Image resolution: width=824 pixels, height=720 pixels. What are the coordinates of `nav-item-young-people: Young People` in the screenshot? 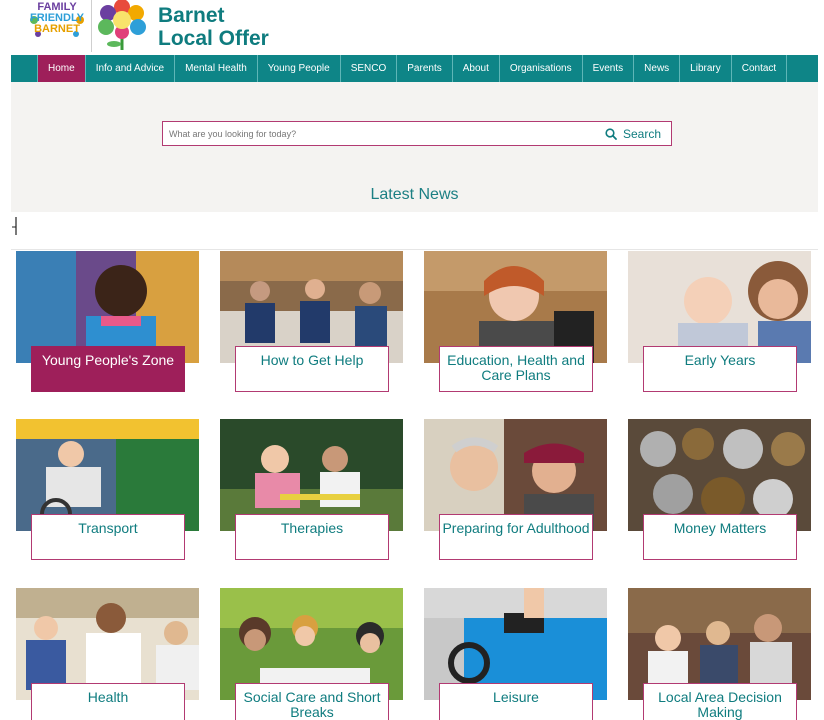 It's located at (299, 68).